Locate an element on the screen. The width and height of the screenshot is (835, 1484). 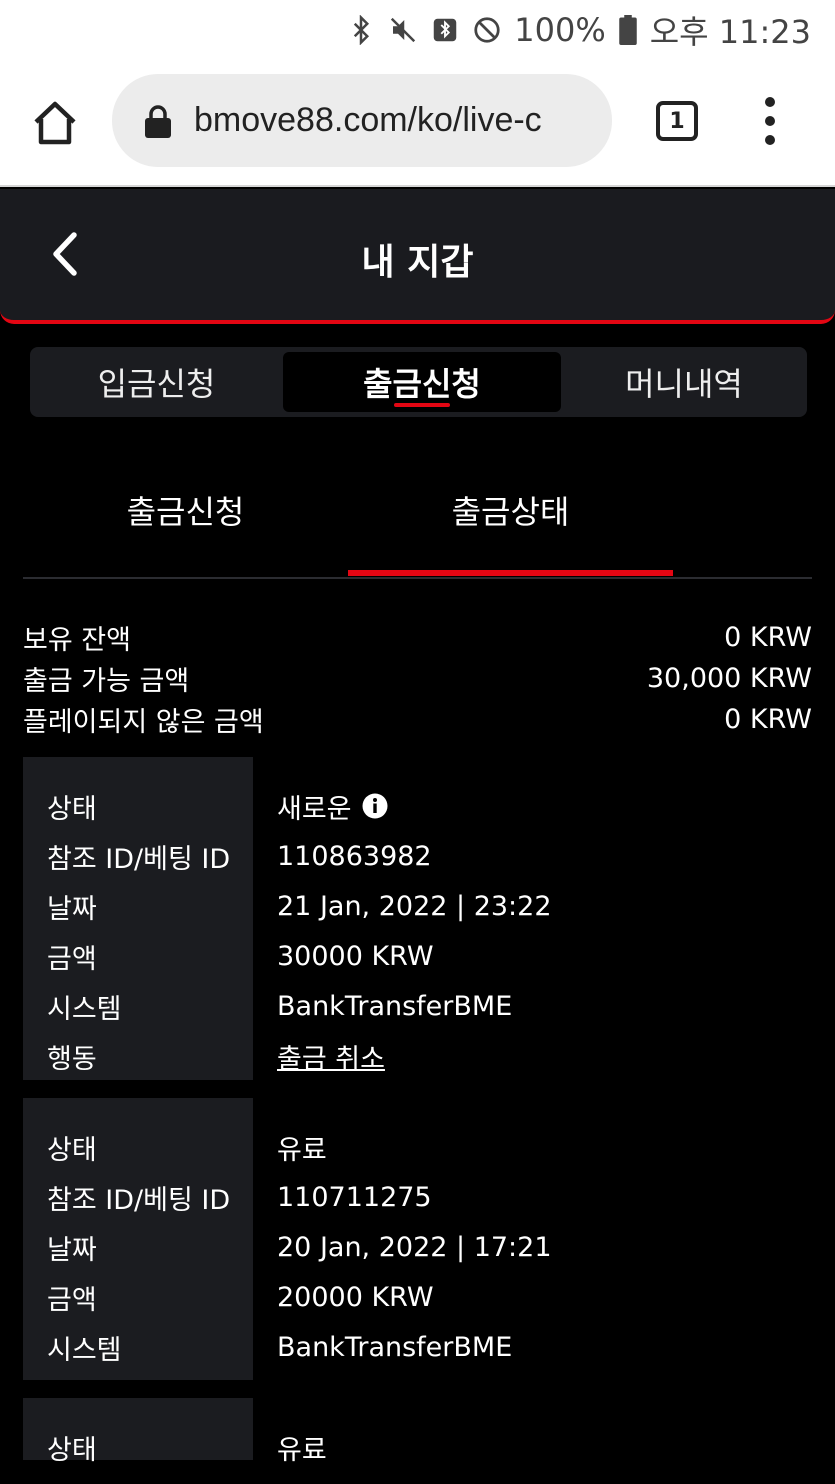
tab-count: 1 is located at coordinates (677, 121).